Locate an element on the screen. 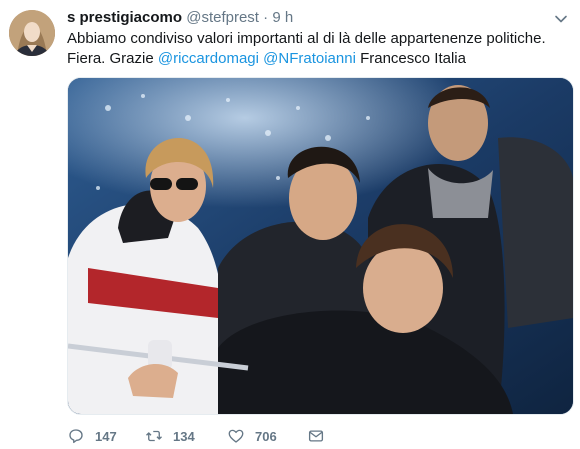 Image resolution: width=580 pixels, height=449 pixels. mention-riccardomagi: @riccardomagi is located at coordinates (208, 58).